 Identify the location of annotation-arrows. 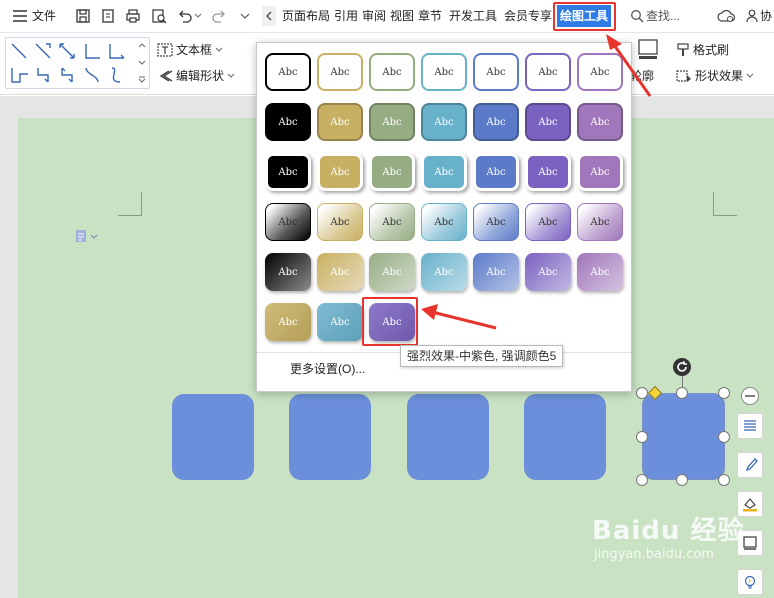
(536, 182).